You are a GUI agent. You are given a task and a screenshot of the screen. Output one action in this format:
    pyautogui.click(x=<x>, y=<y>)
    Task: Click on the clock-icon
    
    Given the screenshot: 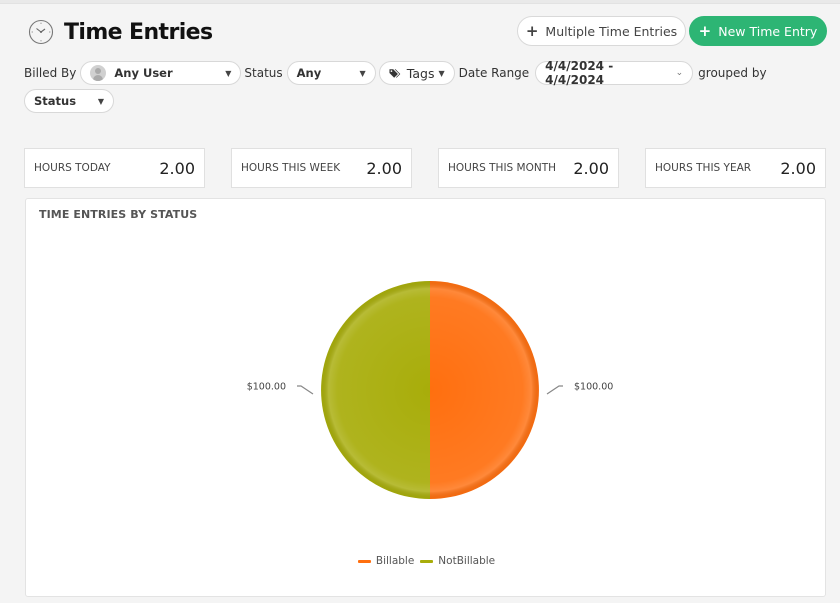 What is the action you would take?
    pyautogui.click(x=41, y=32)
    